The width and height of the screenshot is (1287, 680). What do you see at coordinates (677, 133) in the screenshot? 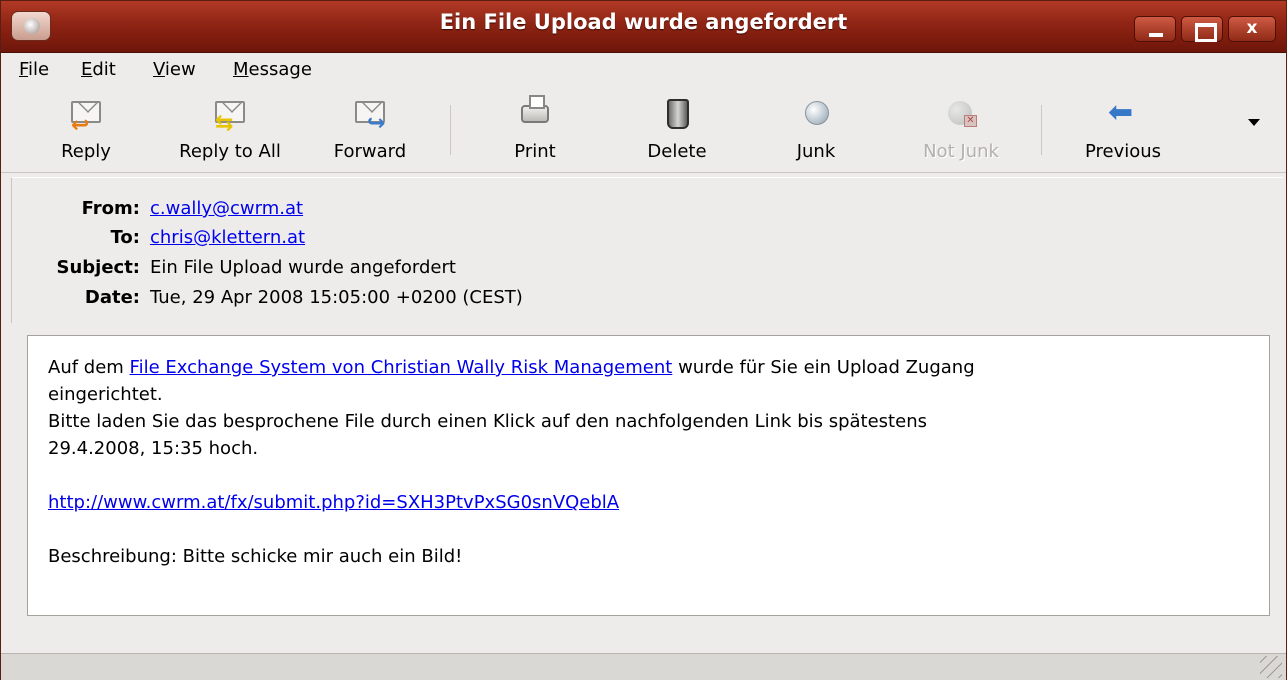
I see `delete-button: Delete` at bounding box center [677, 133].